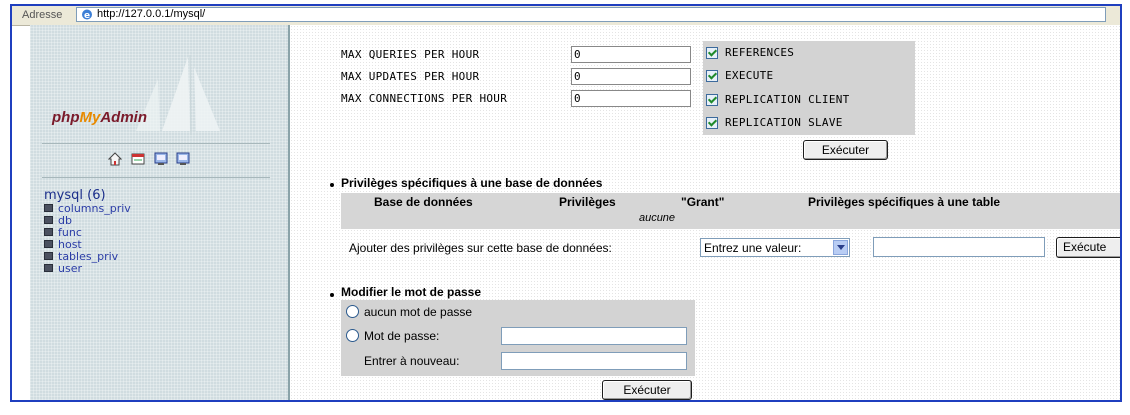  What do you see at coordinates (87, 269) in the screenshot?
I see `table-item-user: user` at bounding box center [87, 269].